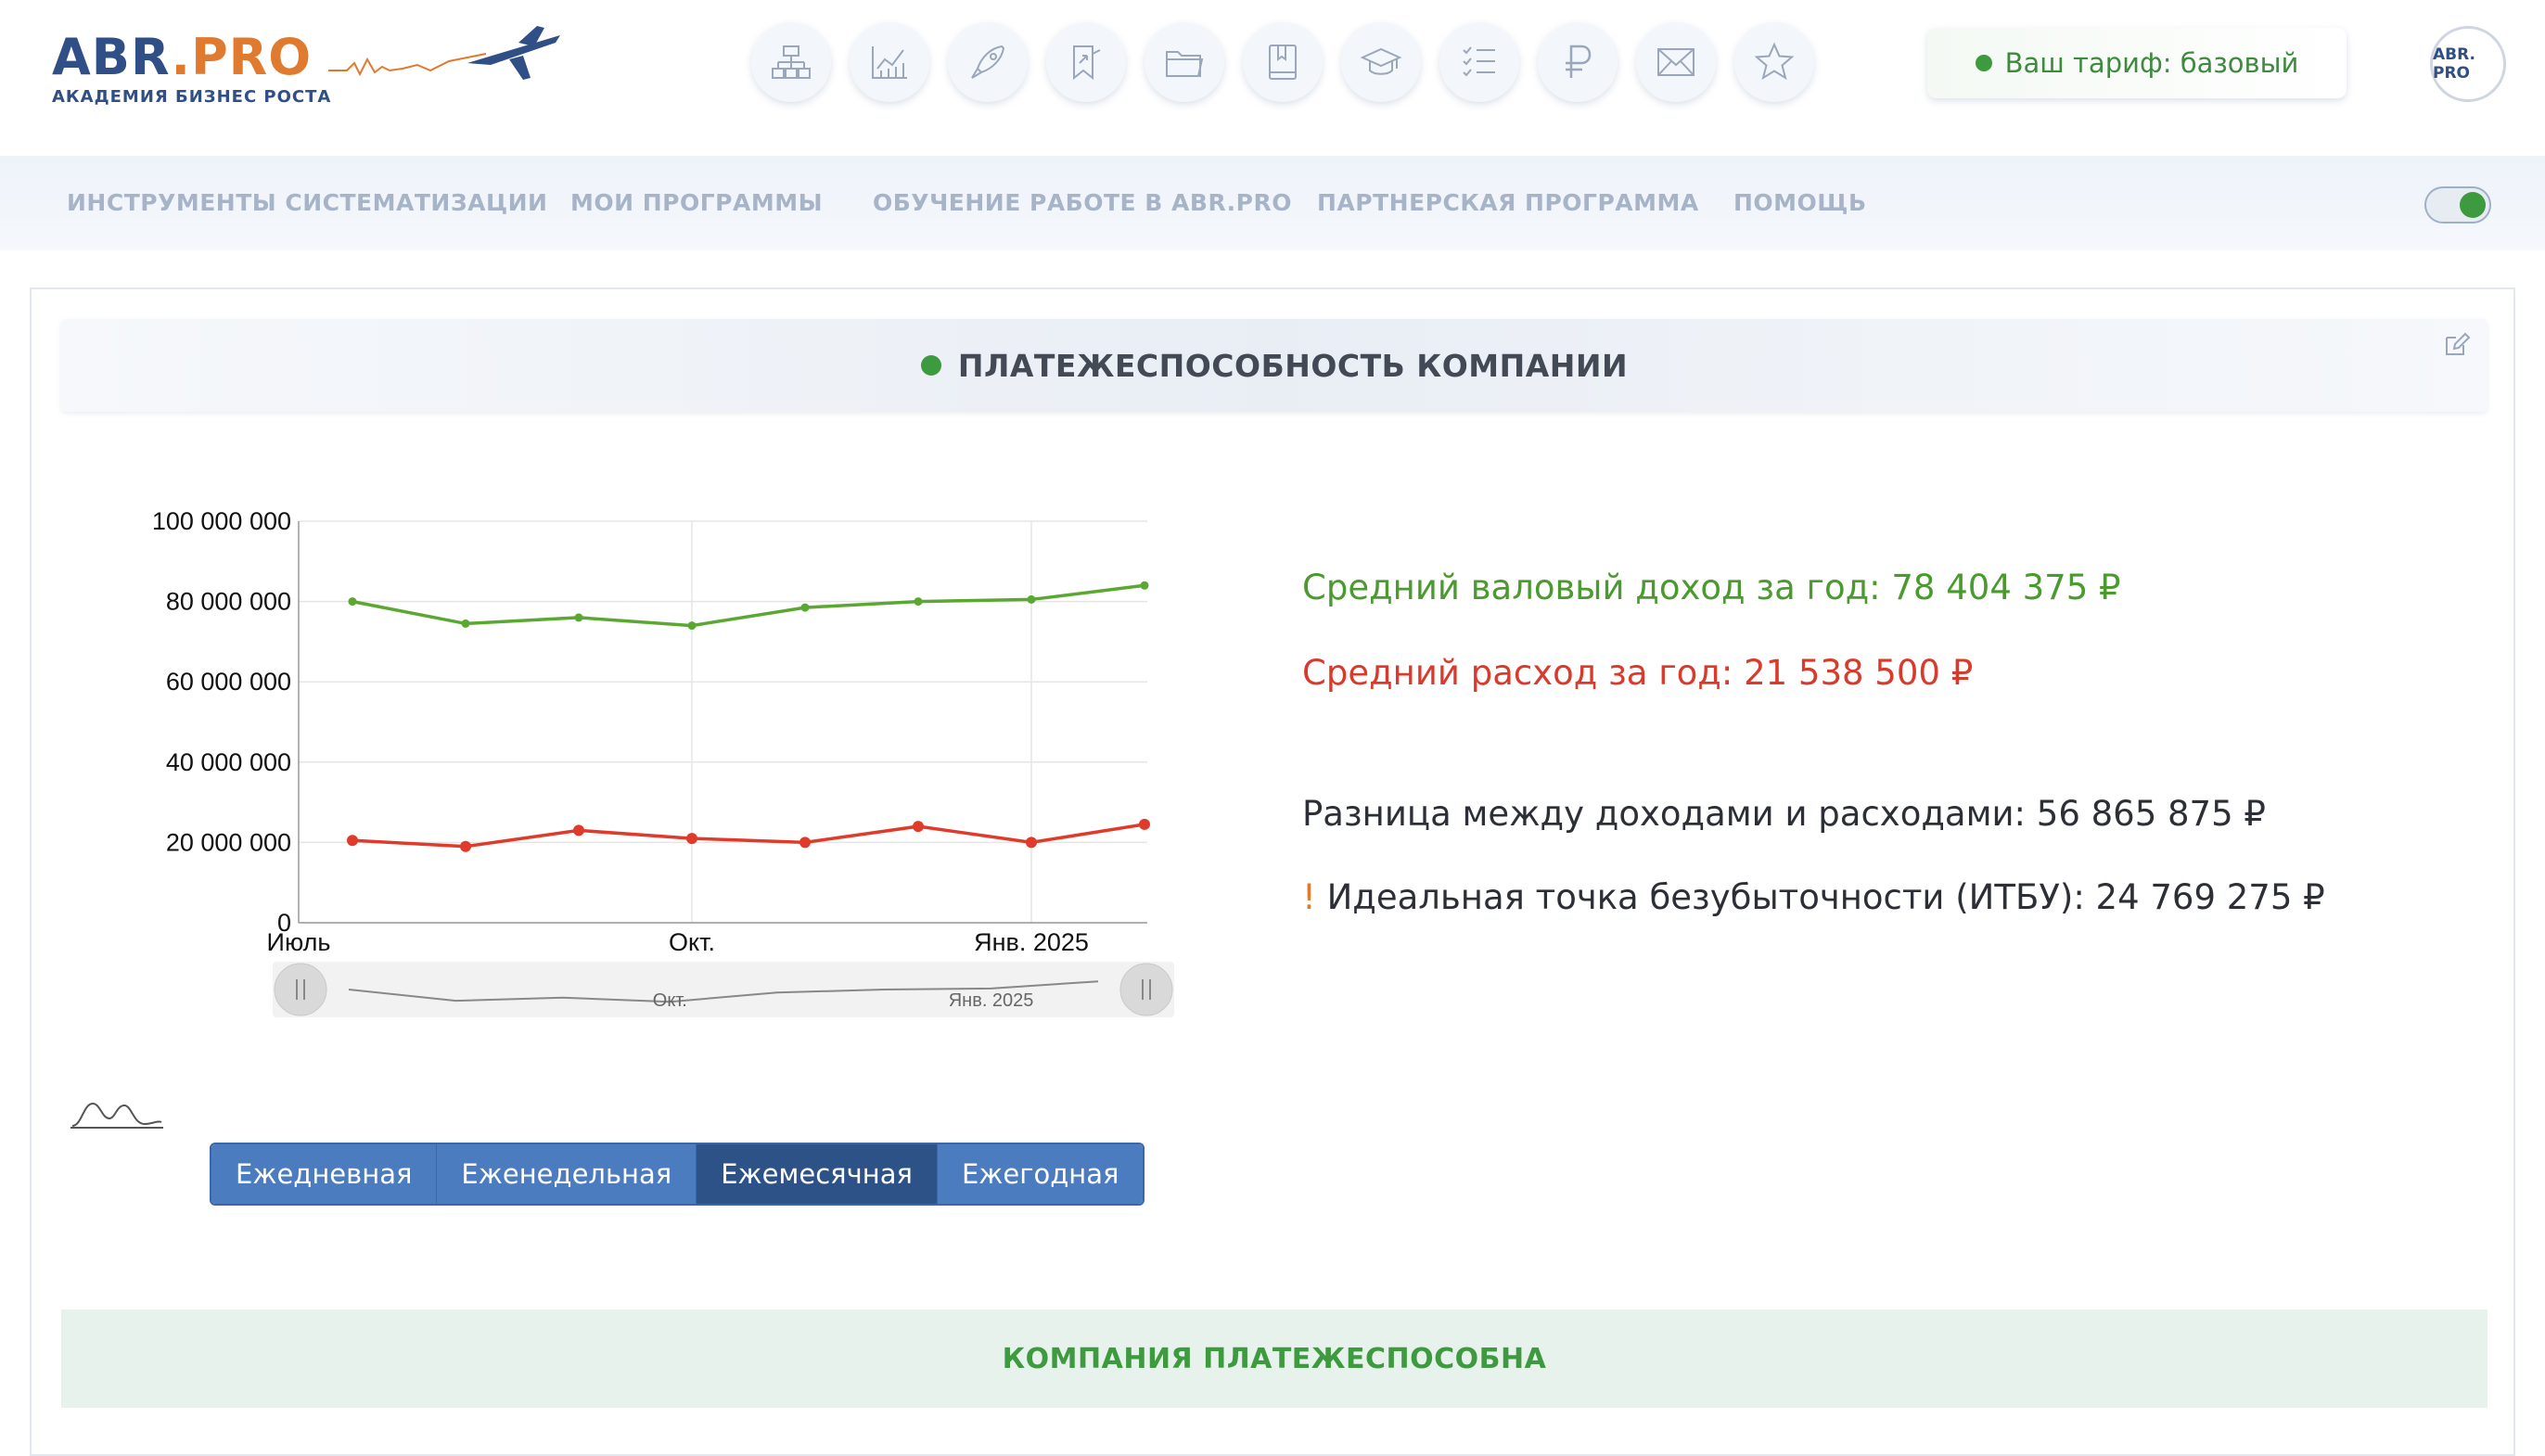  Describe the element at coordinates (1082, 202) in the screenshot. I see `nav-item-training: ОБУЧЕНИЕ РАБОТЕ В ABR.PRO` at that location.